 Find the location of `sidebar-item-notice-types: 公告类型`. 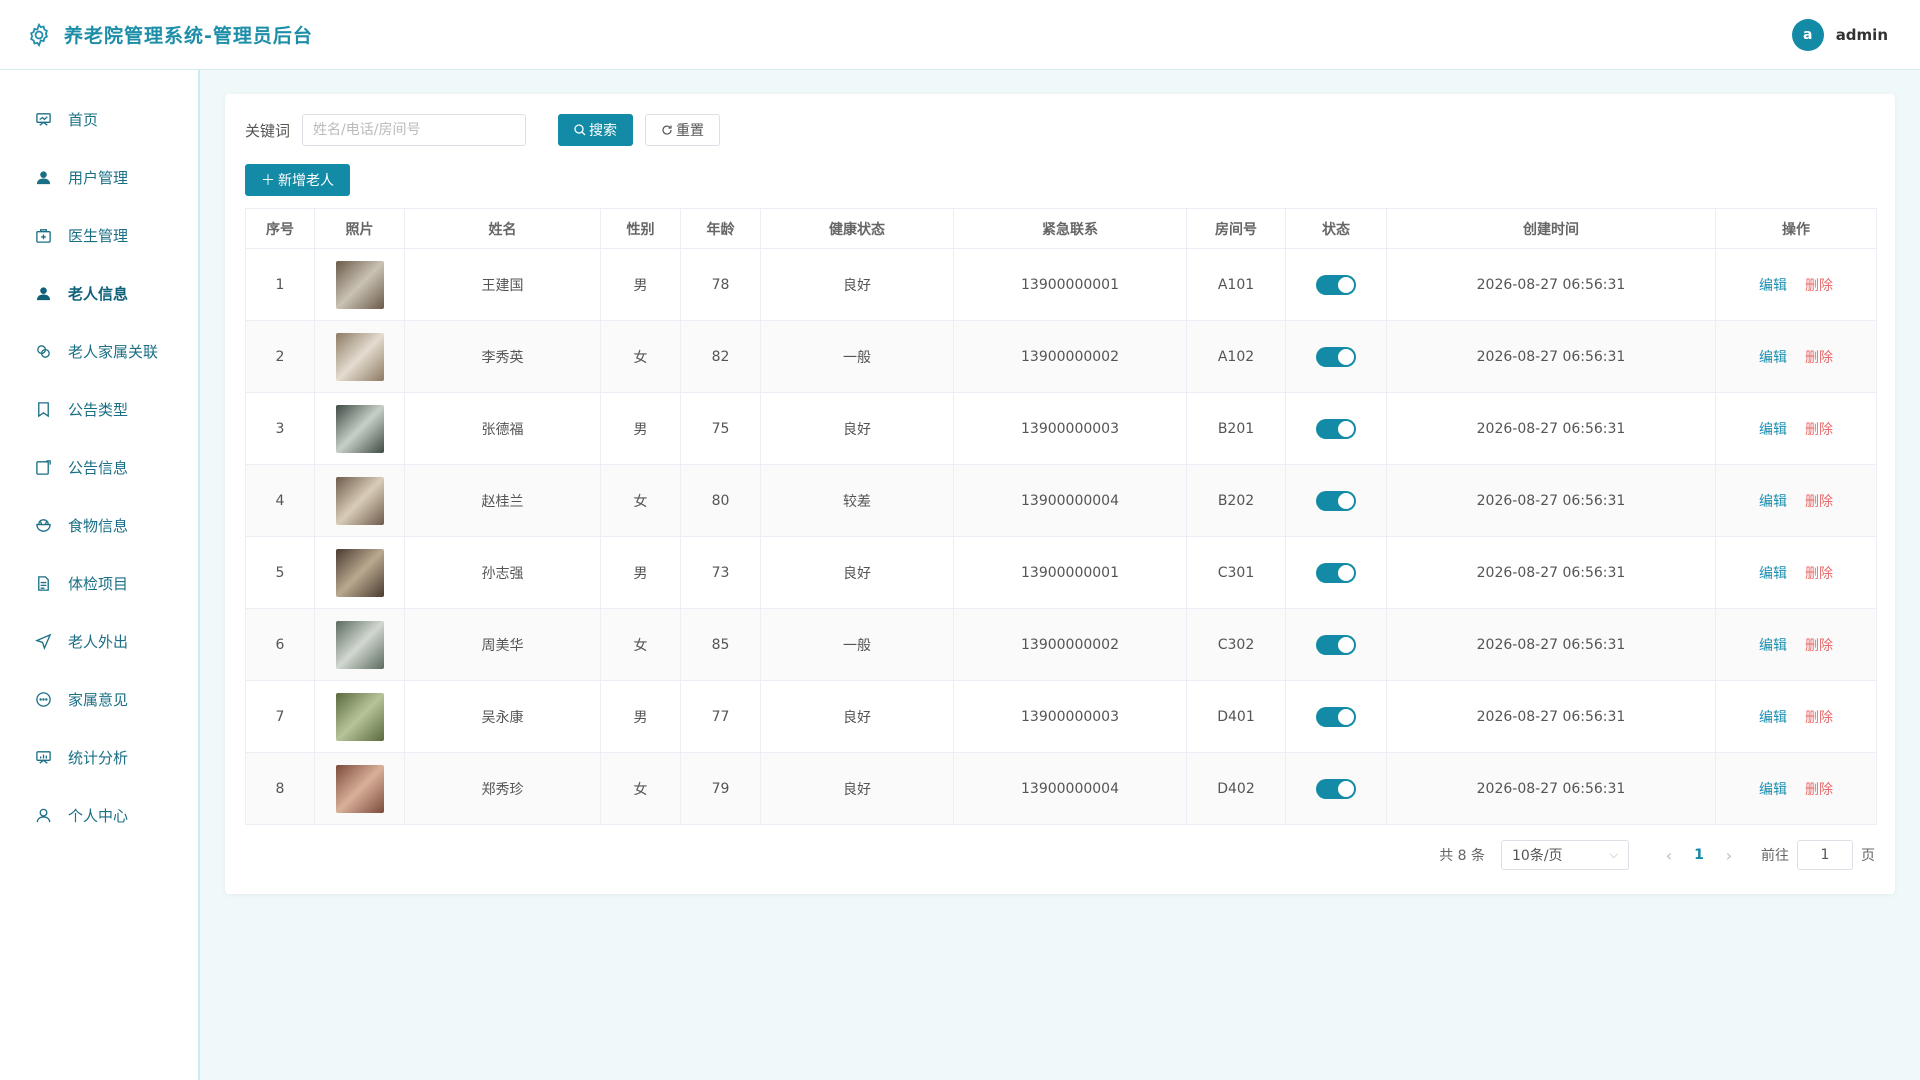

sidebar-item-notice-types: 公告类型 is located at coordinates (99, 409).